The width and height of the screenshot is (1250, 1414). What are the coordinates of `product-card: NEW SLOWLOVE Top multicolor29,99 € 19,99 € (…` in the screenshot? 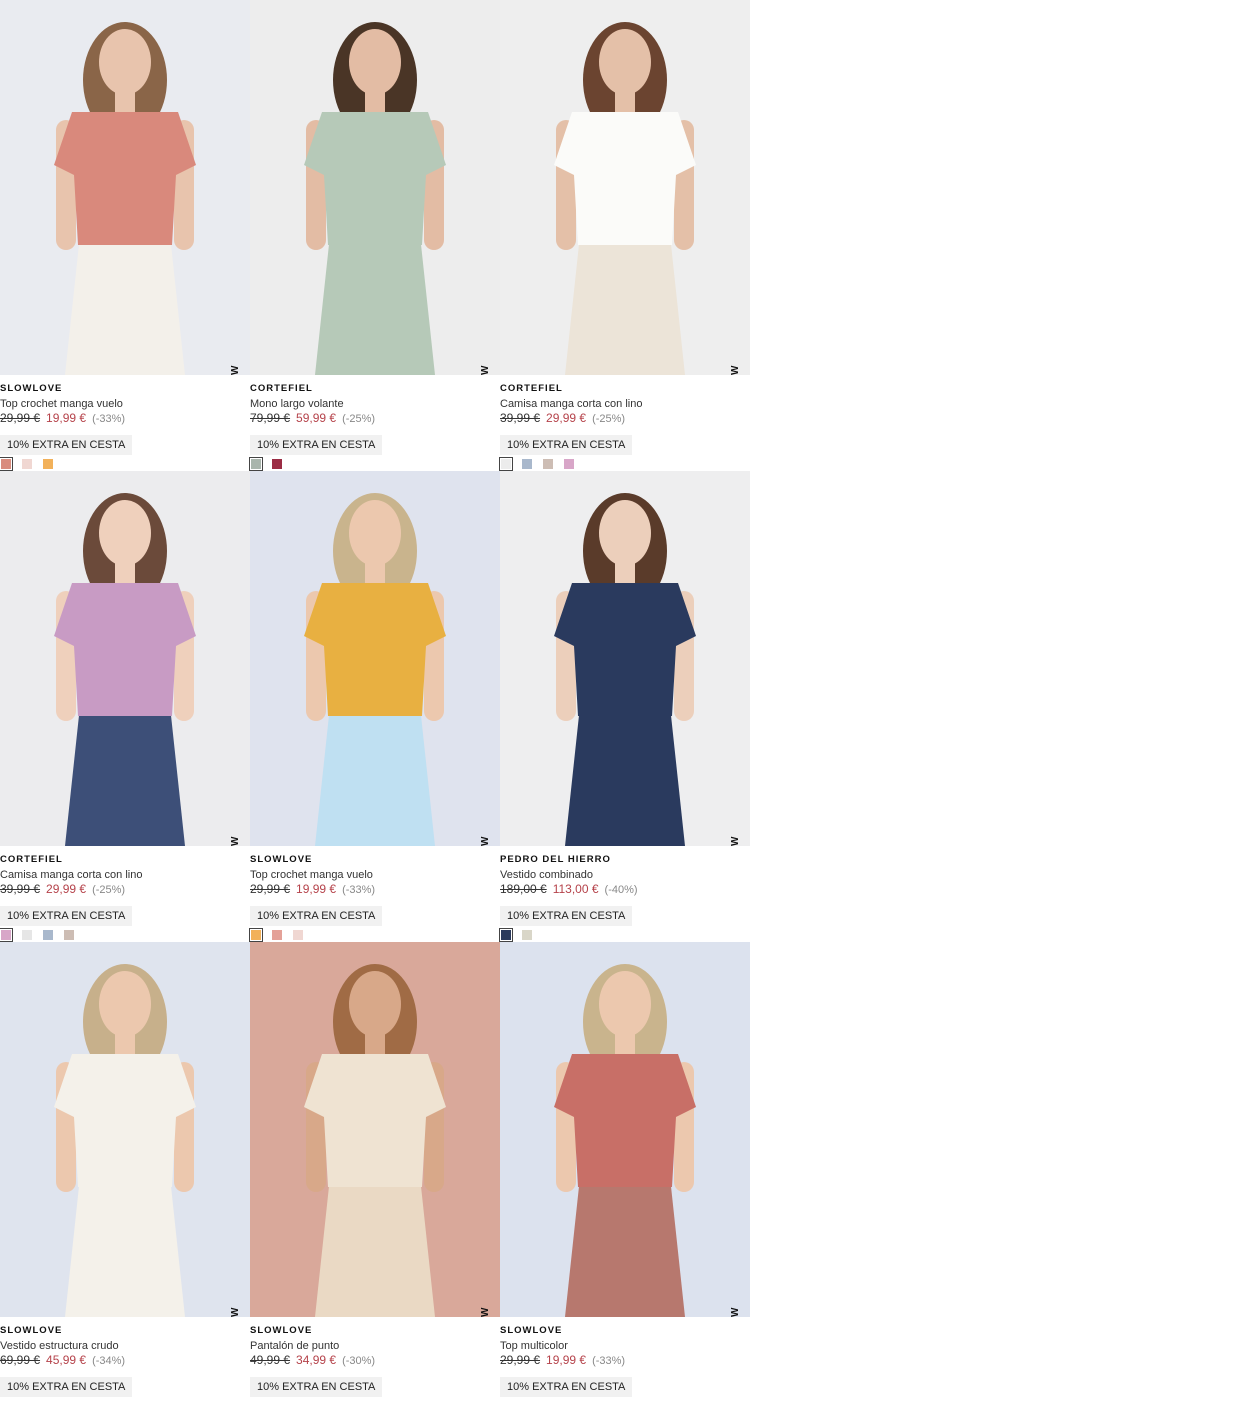 It's located at (625, 1177).